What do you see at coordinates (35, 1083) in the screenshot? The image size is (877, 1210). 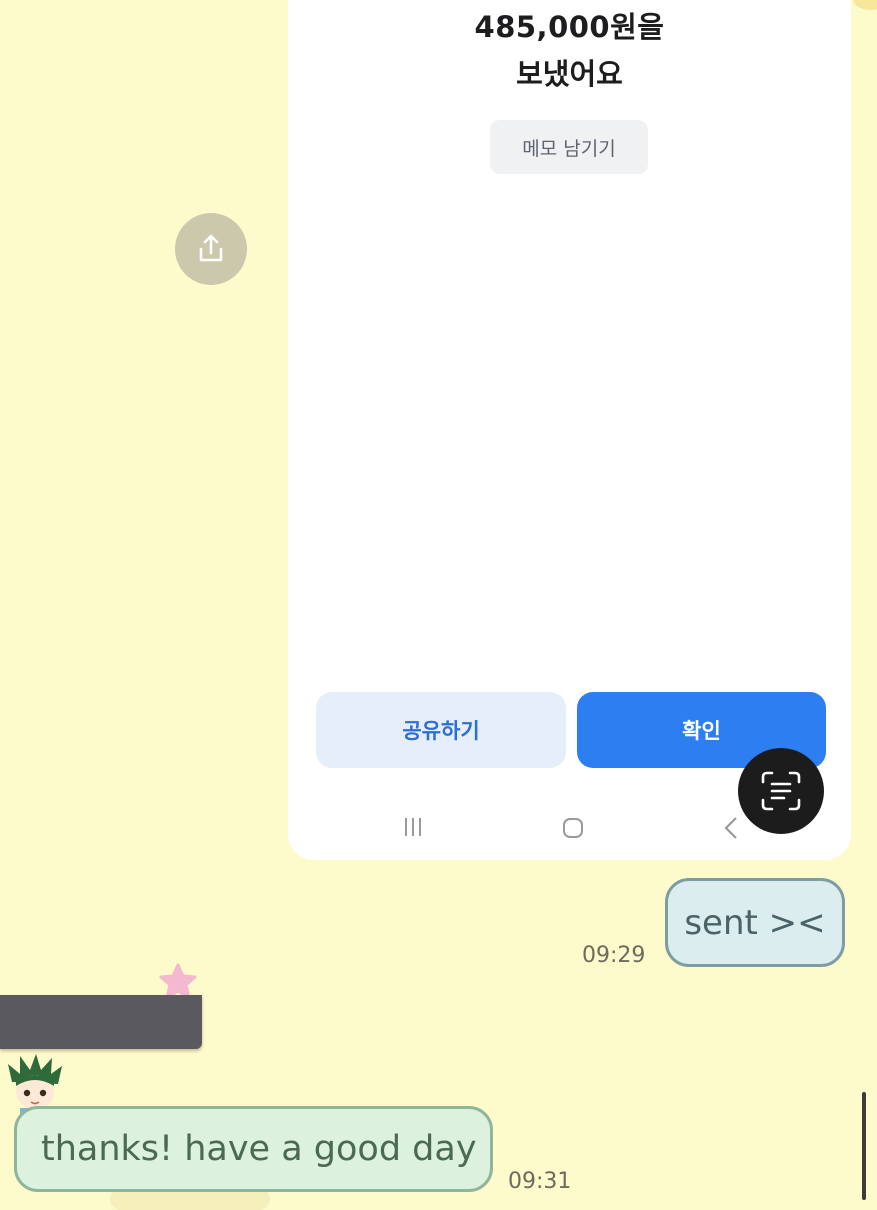 I see `avatar` at bounding box center [35, 1083].